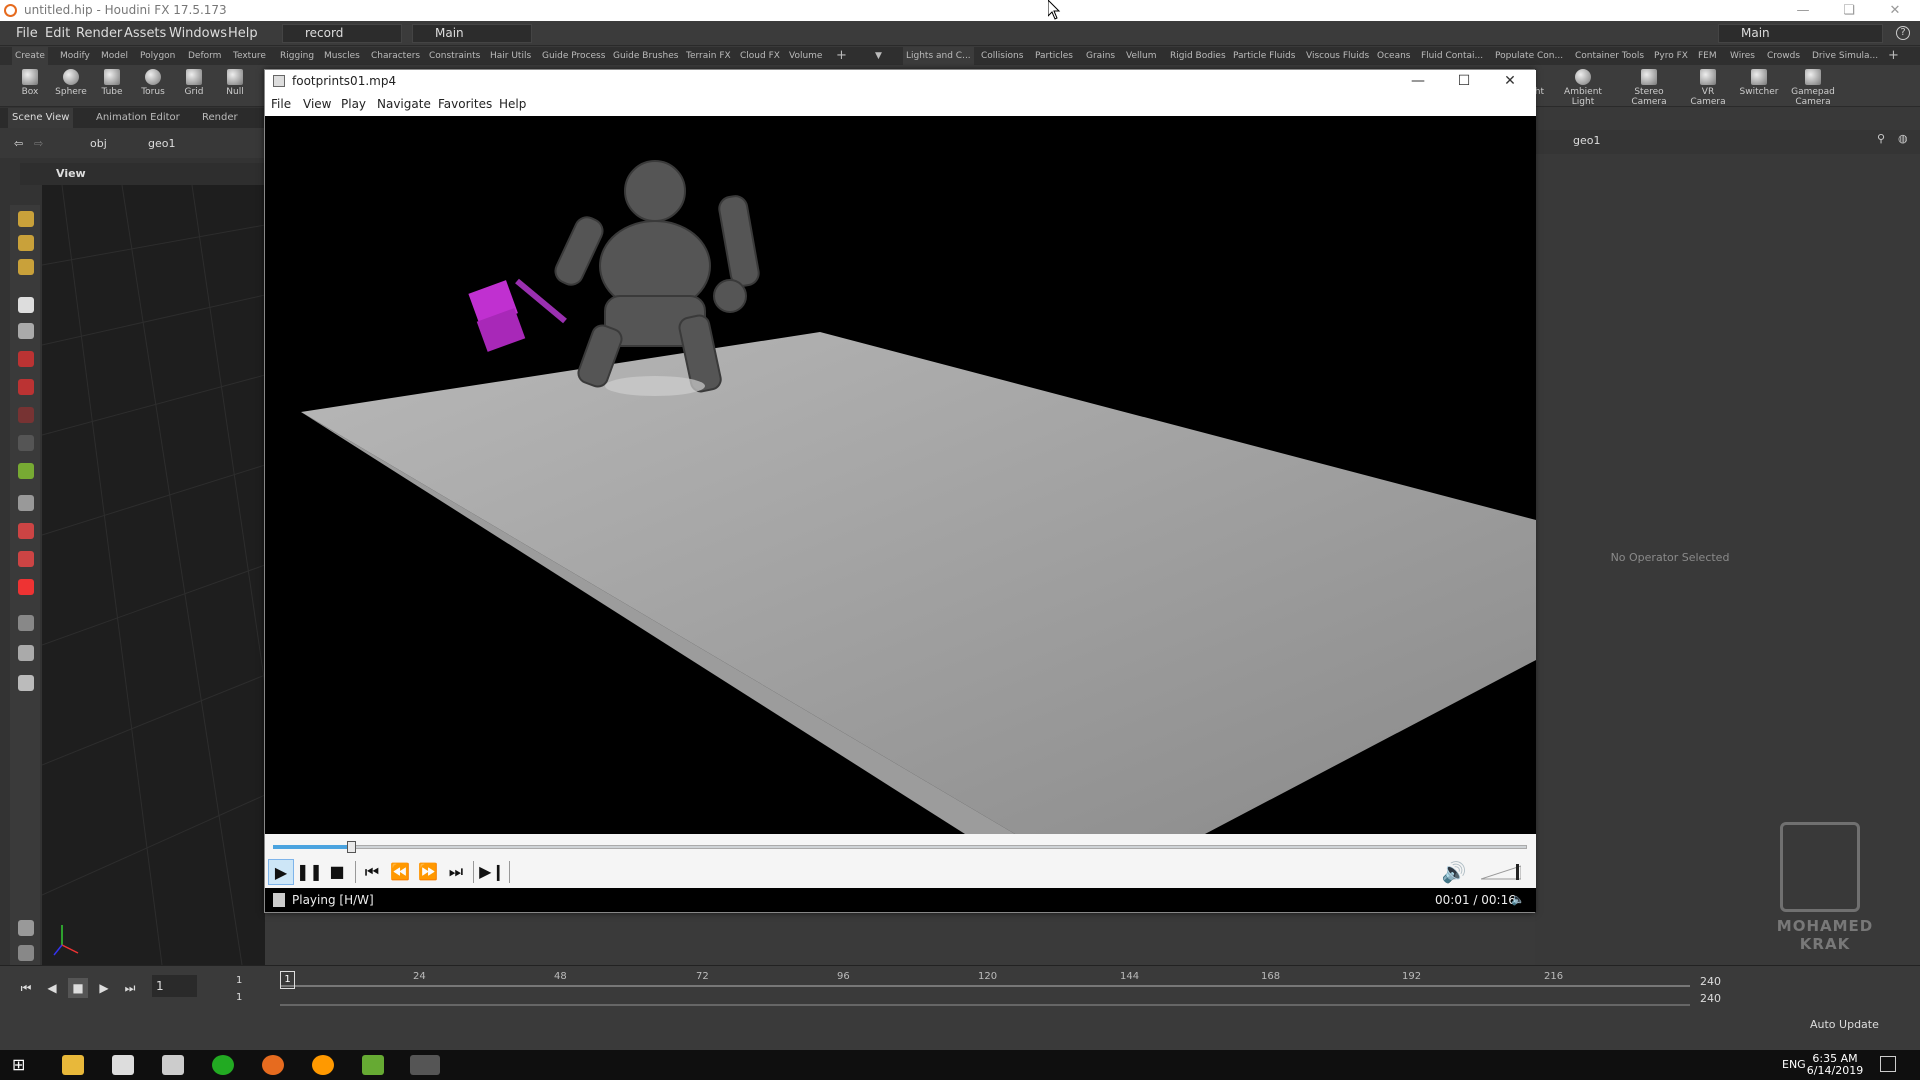 The image size is (1920, 1080). I want to click on shelf-tab-rigging: Rigging, so click(297, 56).